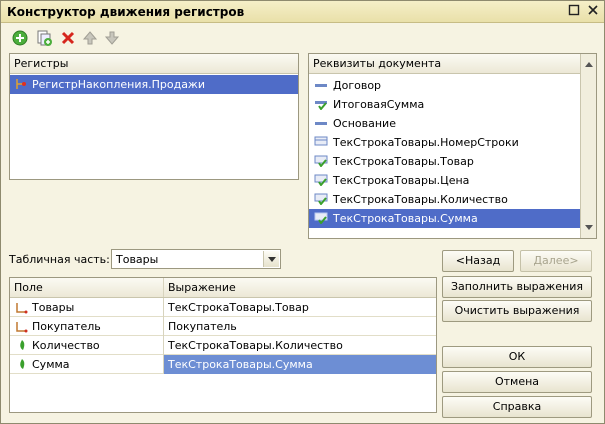 This screenshot has width=605, height=424. What do you see at coordinates (321, 142) in the screenshot?
I see `table-field-icon` at bounding box center [321, 142].